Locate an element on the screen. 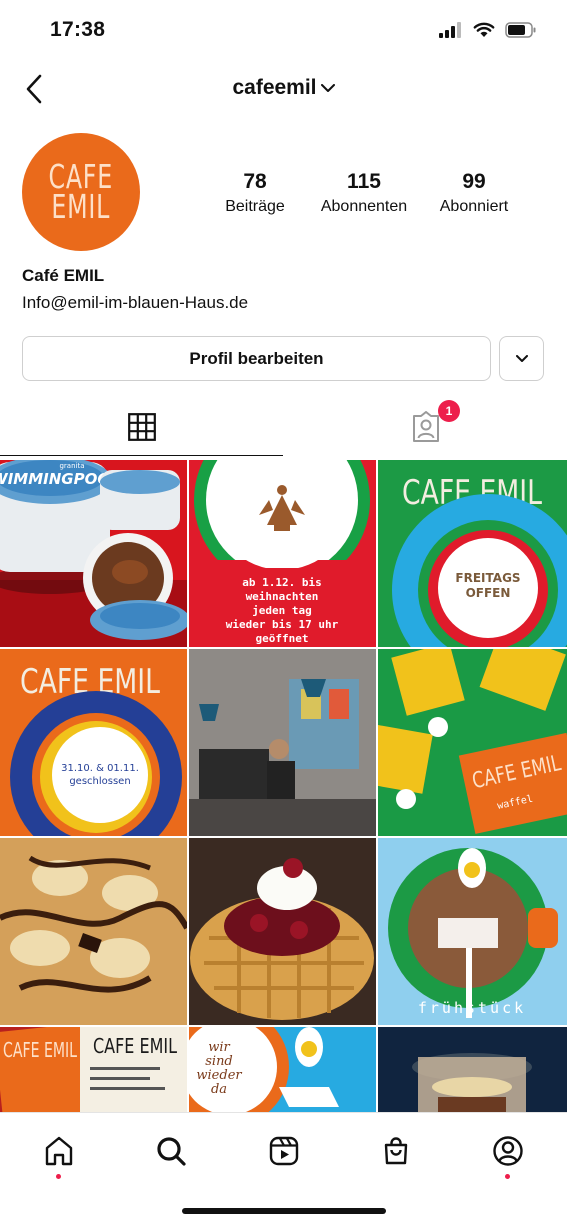  post-tile: frühstück is located at coordinates (472, 931).